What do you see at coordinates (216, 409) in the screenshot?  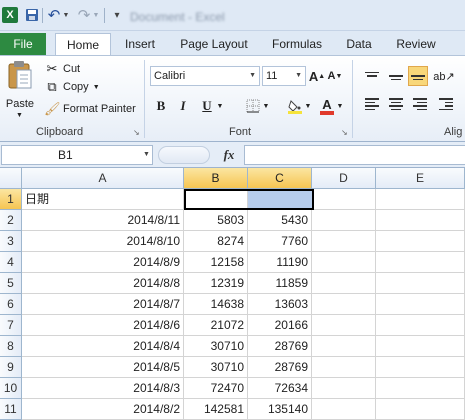 I see `cell-b11: 142581` at bounding box center [216, 409].